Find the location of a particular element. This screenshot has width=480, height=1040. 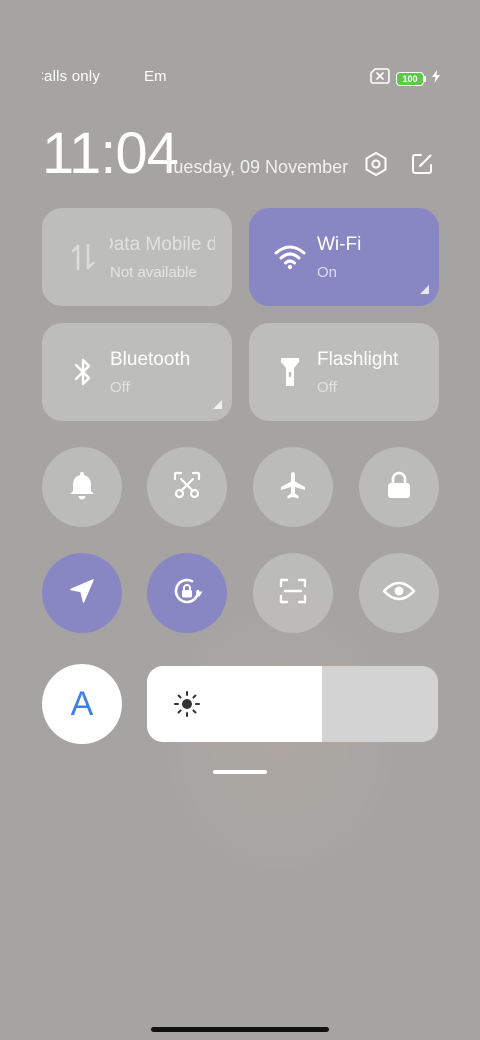

scan-icon is located at coordinates (293, 593).